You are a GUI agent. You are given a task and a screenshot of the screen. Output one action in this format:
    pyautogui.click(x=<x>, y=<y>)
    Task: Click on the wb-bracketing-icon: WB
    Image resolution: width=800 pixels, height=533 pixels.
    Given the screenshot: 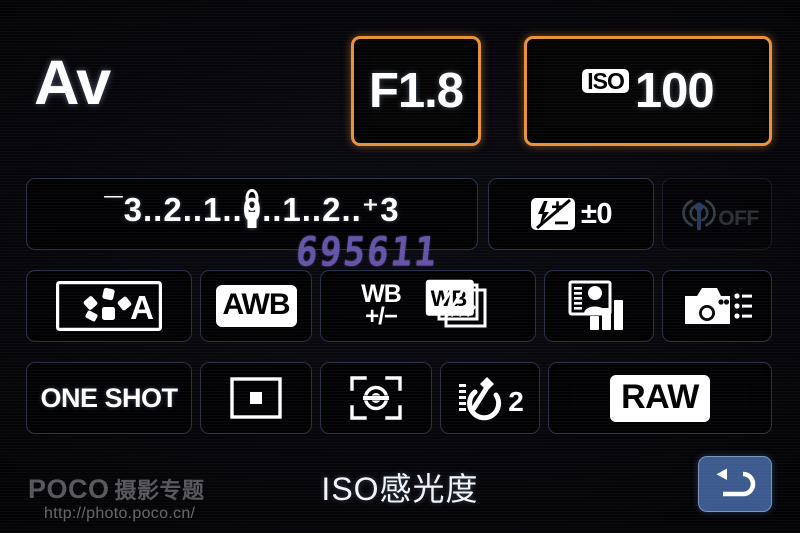 What is the action you would take?
    pyautogui.click(x=460, y=306)
    